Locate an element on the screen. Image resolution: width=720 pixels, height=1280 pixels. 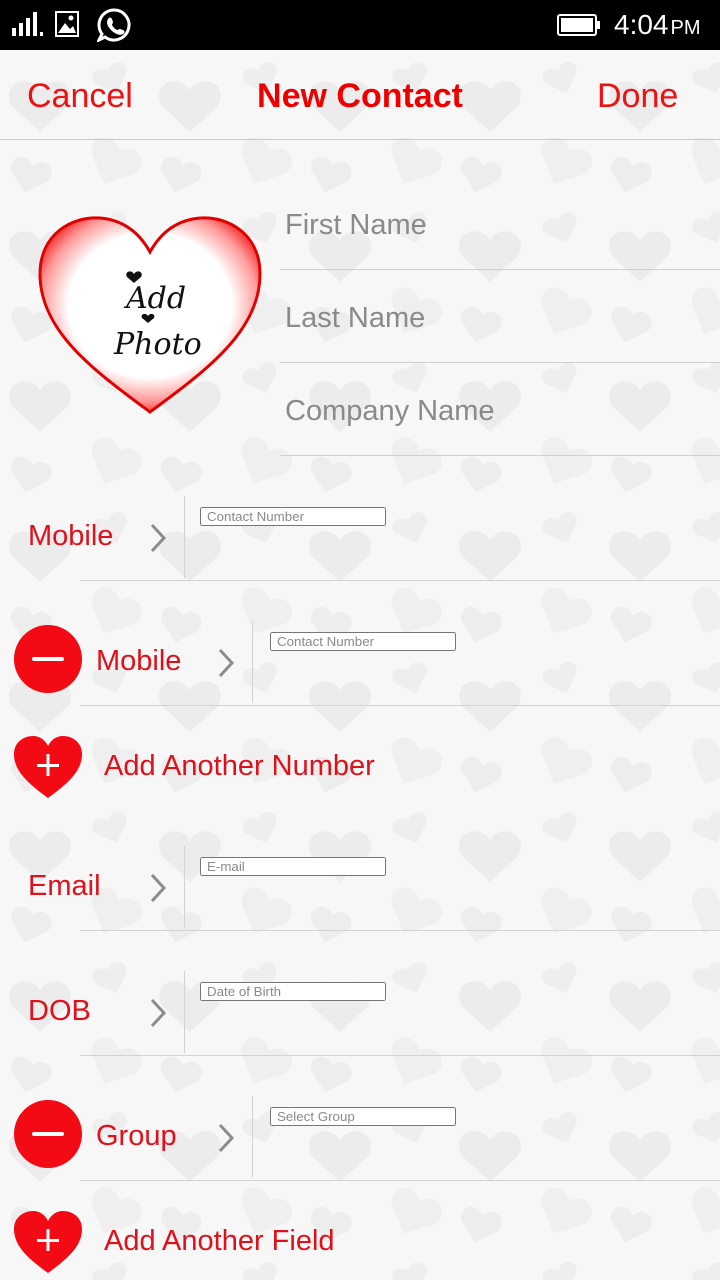
email-field is located at coordinates (450, 887).